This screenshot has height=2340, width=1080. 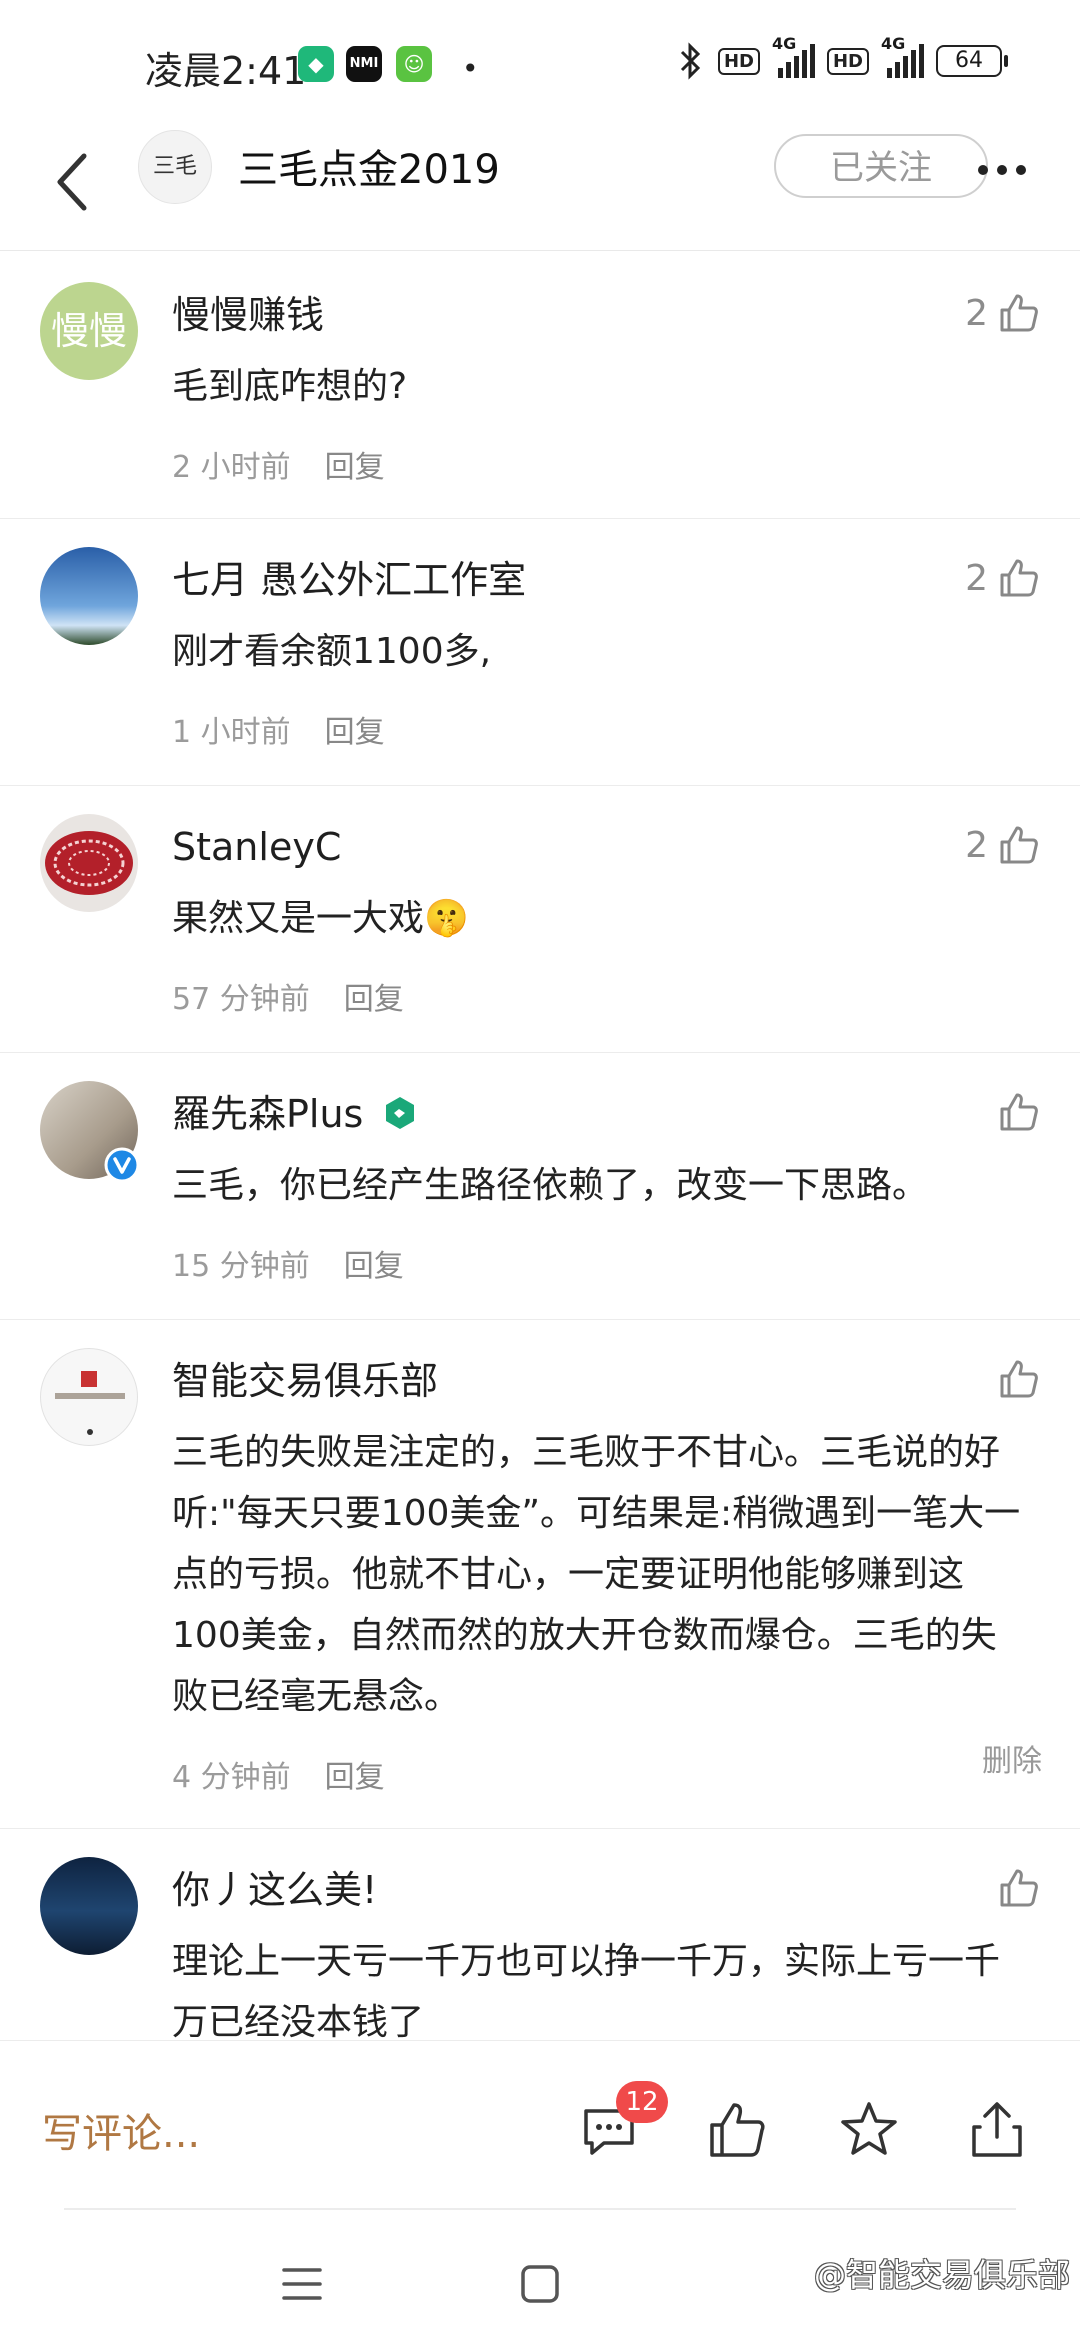 What do you see at coordinates (893, 43) in the screenshot?
I see `network-type-2: 4G` at bounding box center [893, 43].